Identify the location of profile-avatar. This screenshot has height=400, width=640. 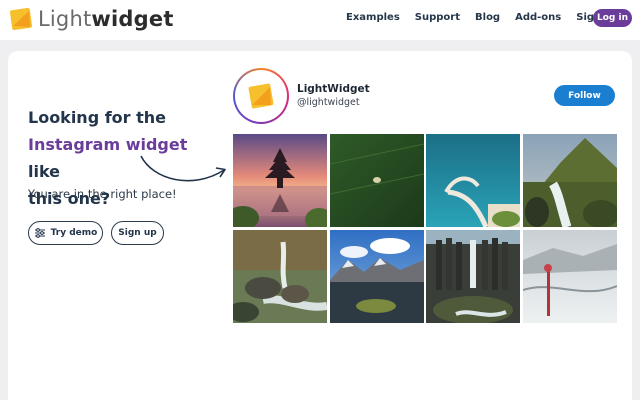
(261, 96).